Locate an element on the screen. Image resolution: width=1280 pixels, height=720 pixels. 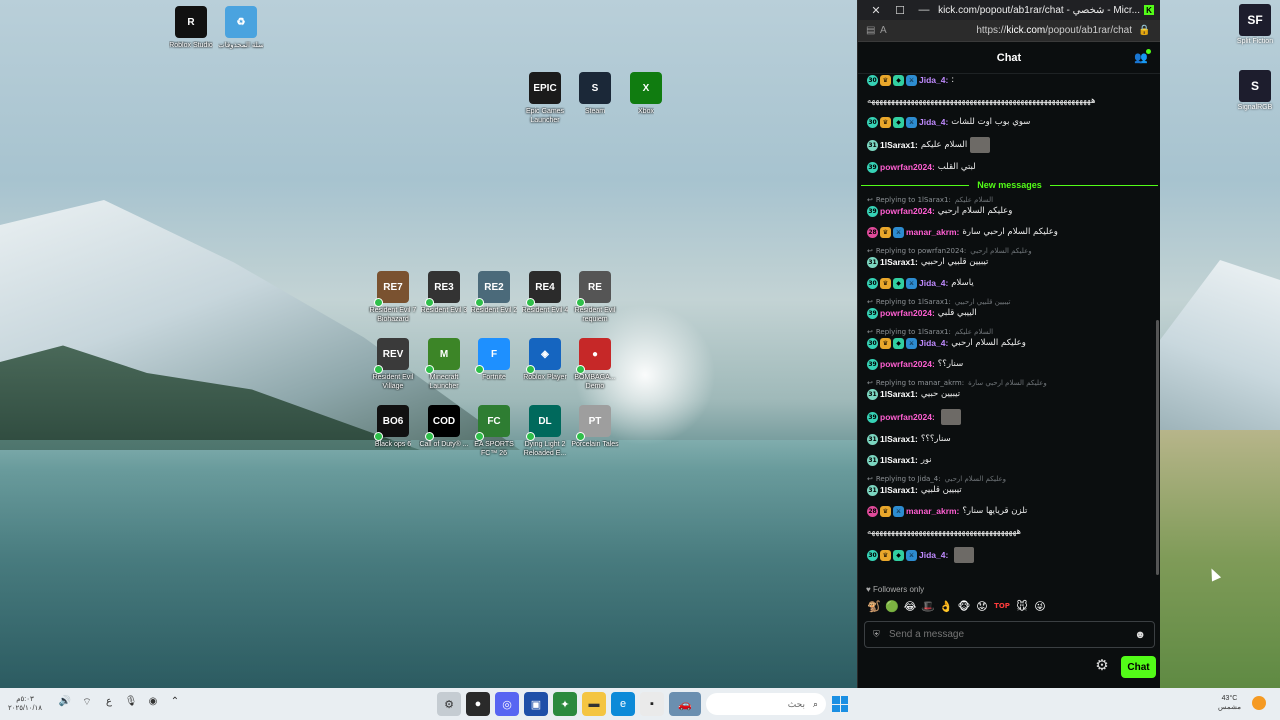
quick-emote: 😜 is located at coordinates (1040, 606).